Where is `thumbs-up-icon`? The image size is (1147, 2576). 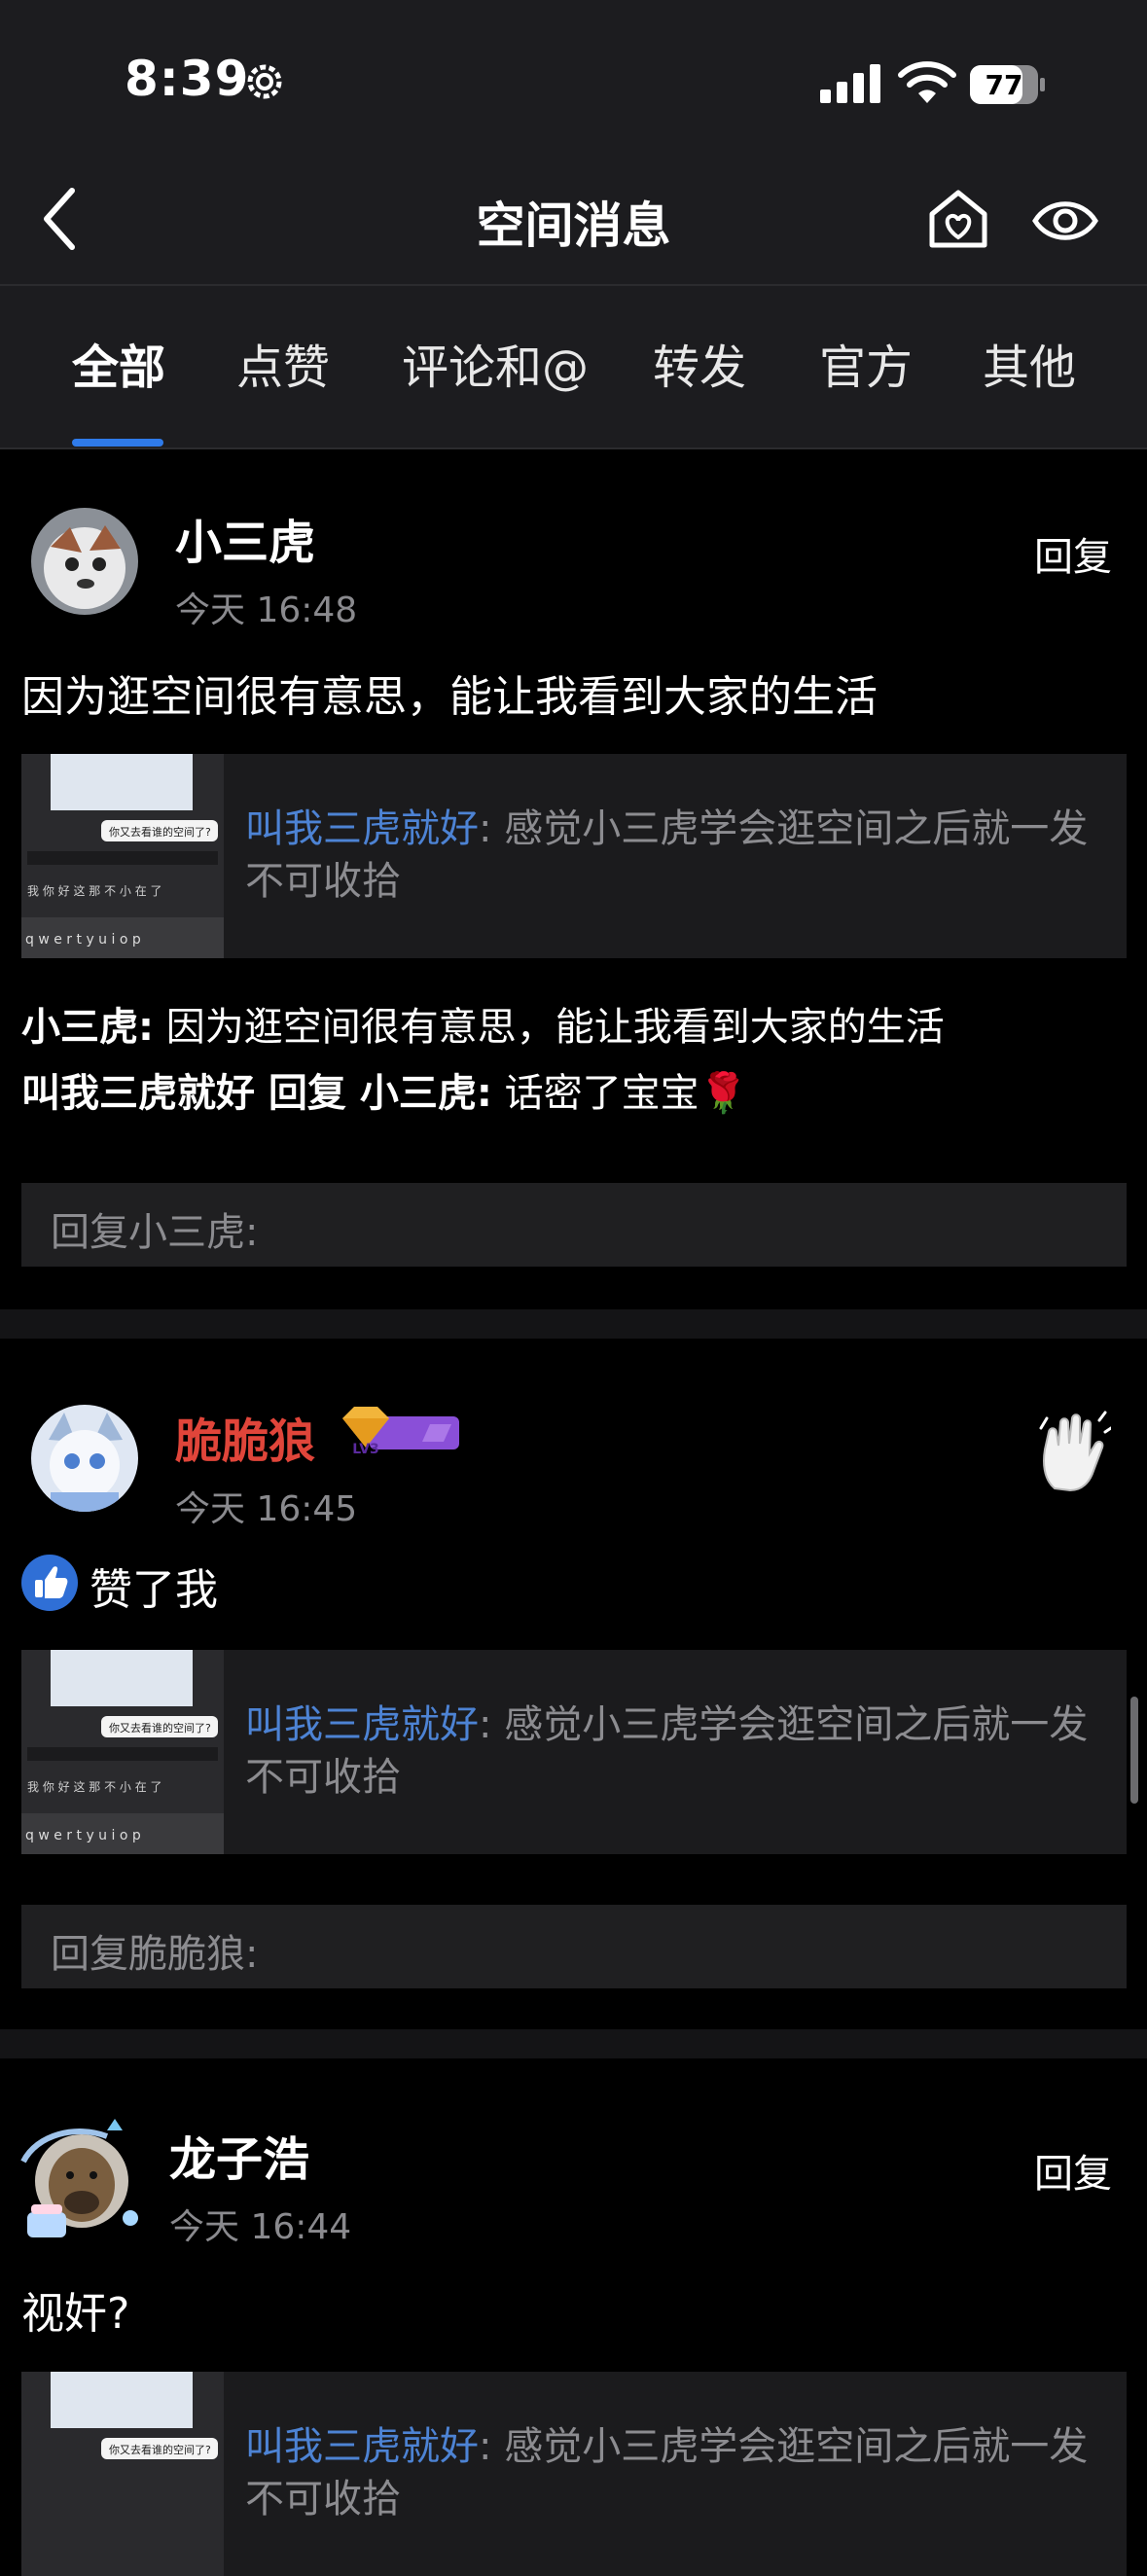
thumbs-up-icon is located at coordinates (49, 1583).